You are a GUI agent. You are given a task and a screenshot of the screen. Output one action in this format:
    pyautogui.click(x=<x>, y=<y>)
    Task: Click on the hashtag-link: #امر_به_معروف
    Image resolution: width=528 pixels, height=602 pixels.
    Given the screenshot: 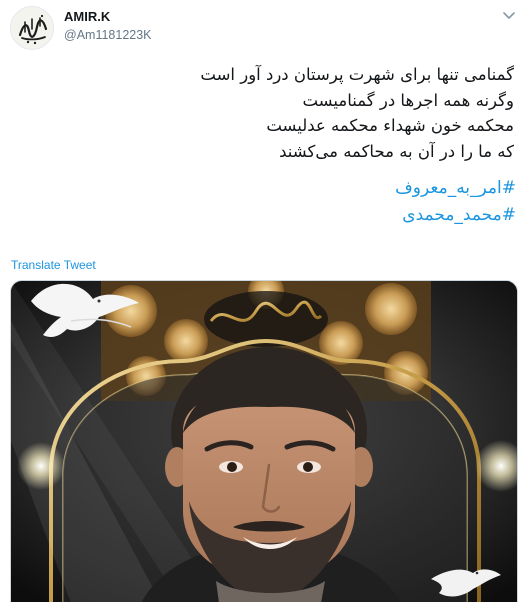 What is the action you would take?
    pyautogui.click(x=266, y=188)
    